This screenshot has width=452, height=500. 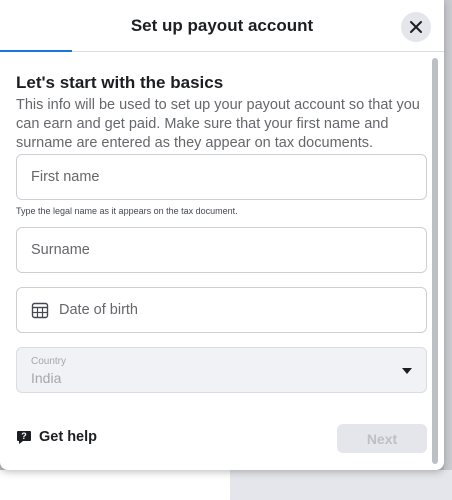 I want to click on surname-field: Surname, so click(x=221, y=250).